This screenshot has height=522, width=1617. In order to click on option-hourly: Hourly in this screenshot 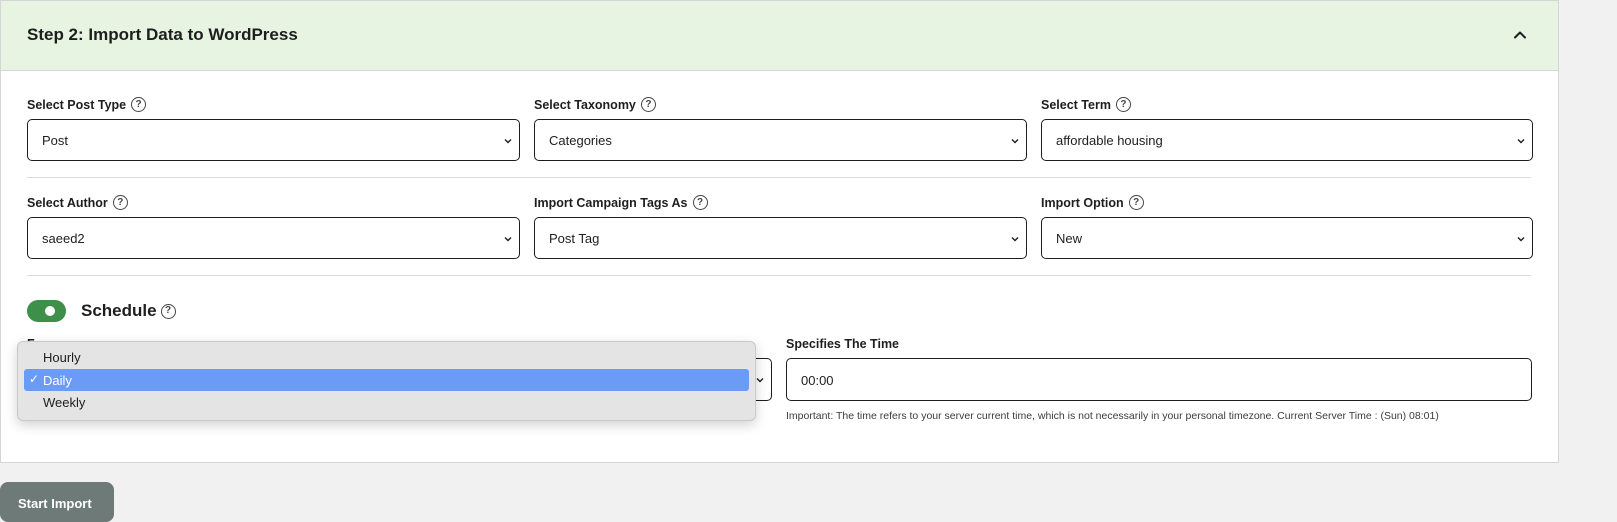, I will do `click(386, 357)`.